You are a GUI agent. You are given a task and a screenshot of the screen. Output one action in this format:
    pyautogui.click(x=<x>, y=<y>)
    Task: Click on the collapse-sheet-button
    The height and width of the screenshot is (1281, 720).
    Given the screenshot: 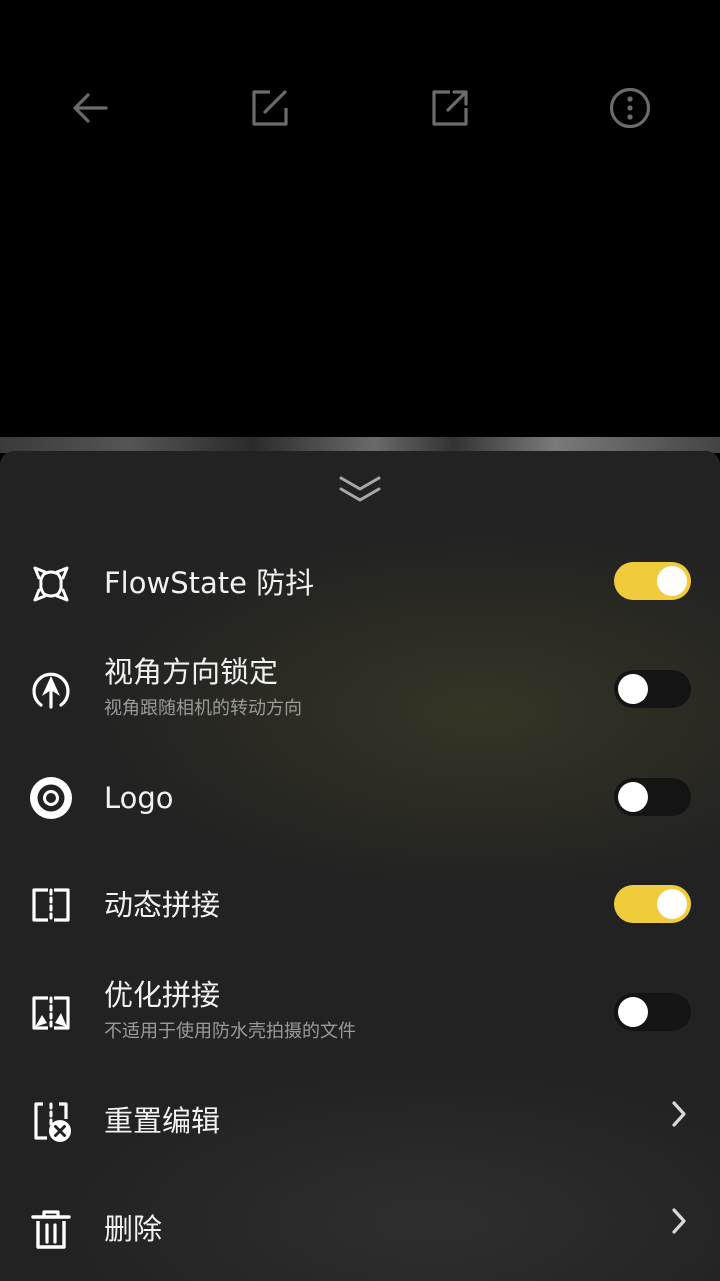 What is the action you would take?
    pyautogui.click(x=360, y=489)
    